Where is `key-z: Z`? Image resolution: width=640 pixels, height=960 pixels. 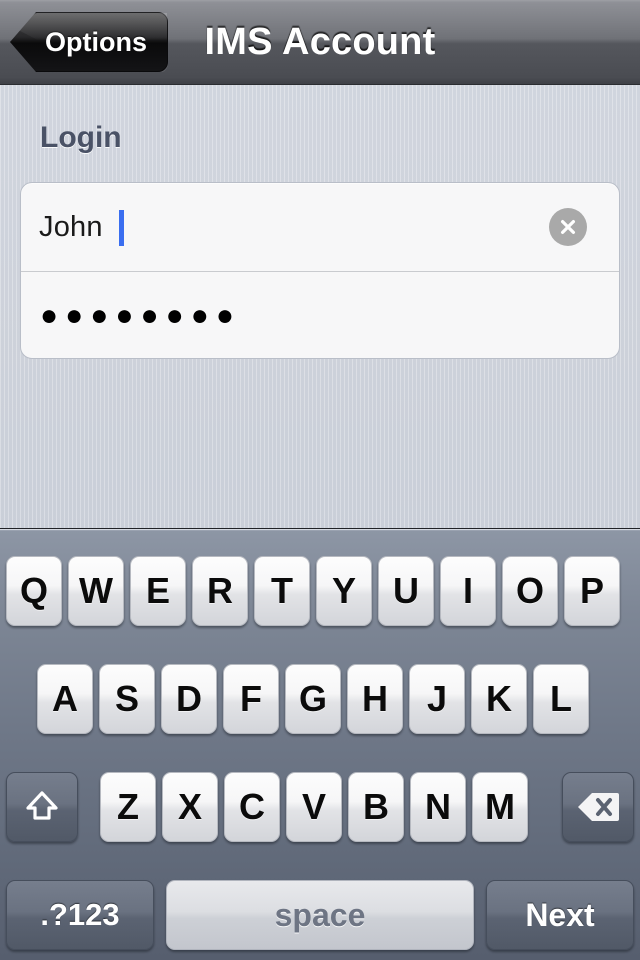 key-z: Z is located at coordinates (128, 807).